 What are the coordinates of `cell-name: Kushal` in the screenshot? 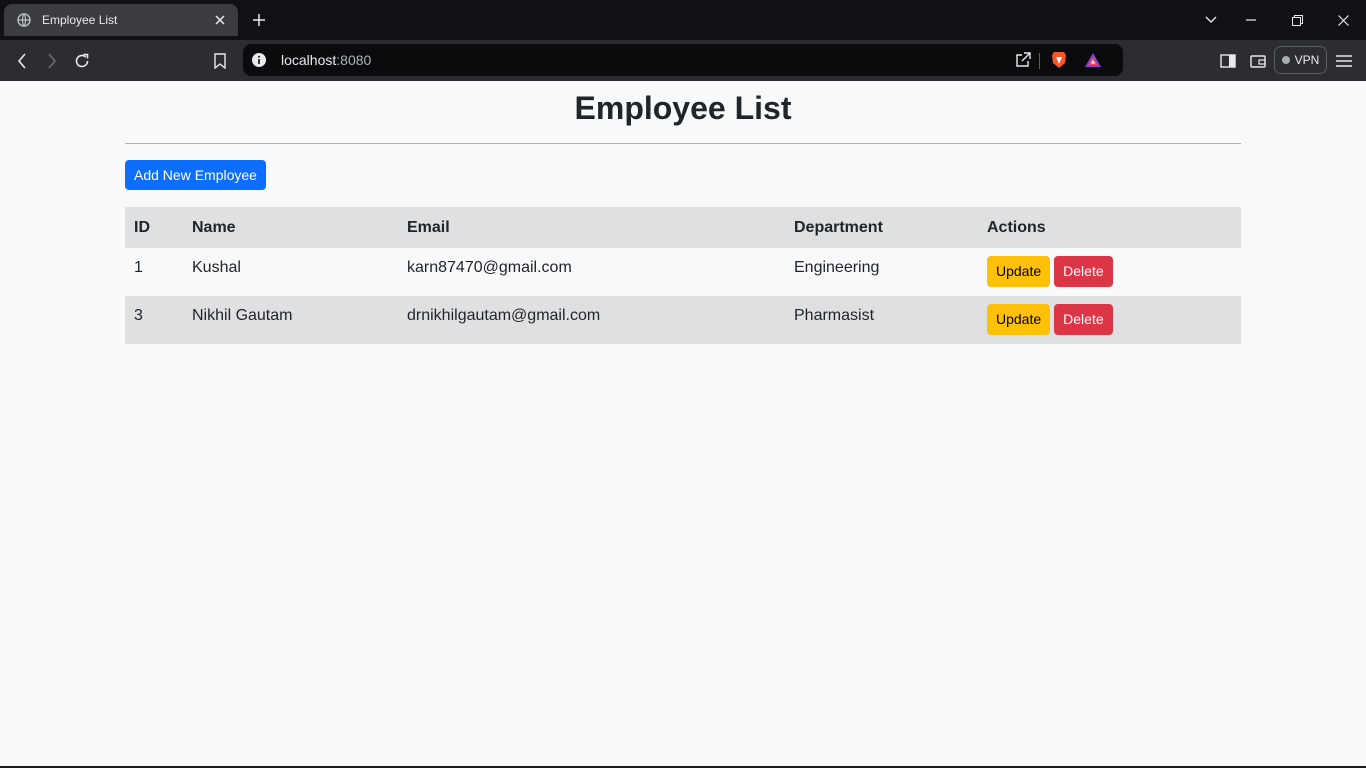 It's located at (216, 267).